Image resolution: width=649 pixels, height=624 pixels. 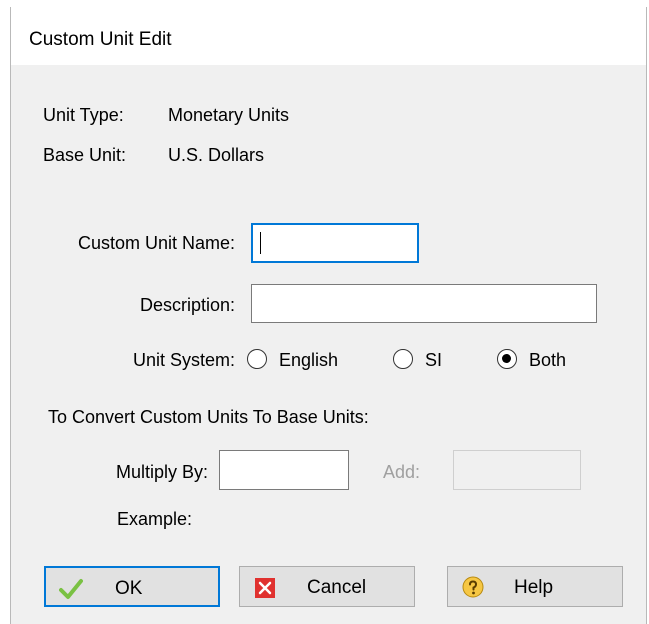 What do you see at coordinates (187, 305) in the screenshot?
I see `description-label: Description:` at bounding box center [187, 305].